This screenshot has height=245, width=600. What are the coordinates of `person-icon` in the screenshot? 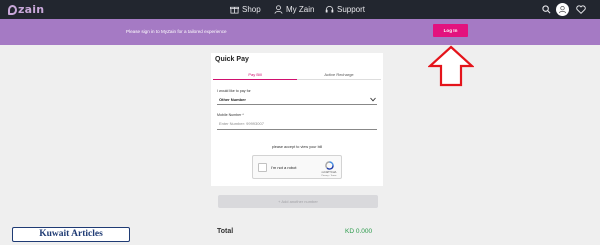 It's located at (278, 9).